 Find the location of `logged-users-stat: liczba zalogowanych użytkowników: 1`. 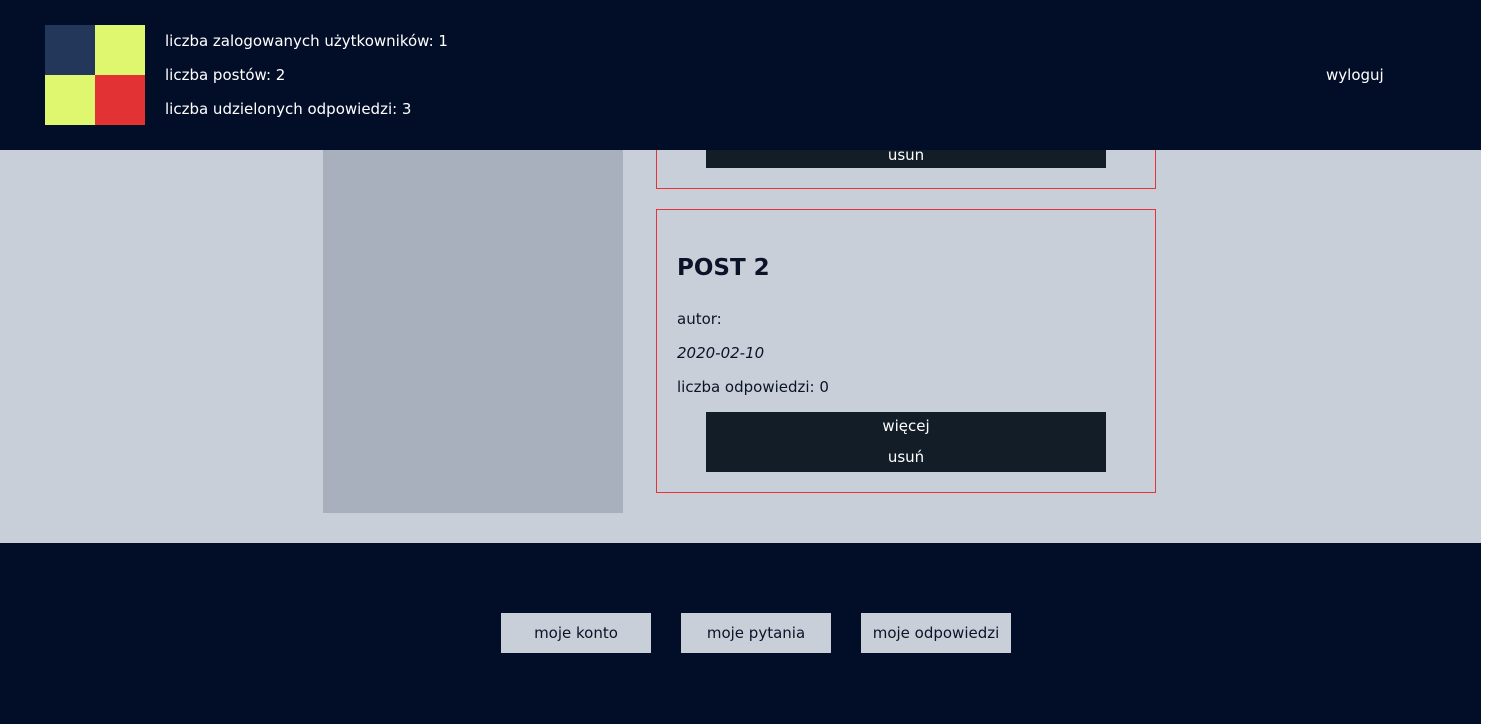

logged-users-stat: liczba zalogowanych użytkowników: 1 is located at coordinates (306, 41).